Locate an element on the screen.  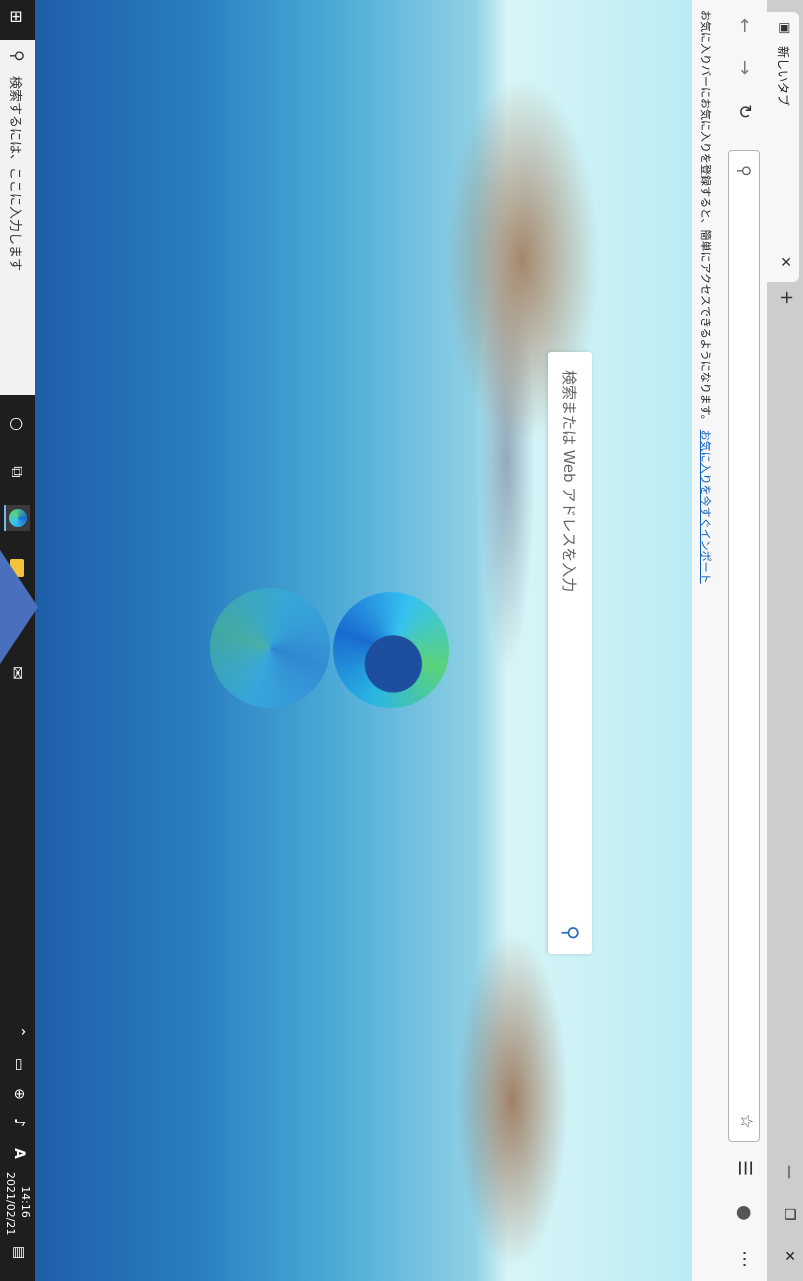
favorites-message-text: お気に入りバーにお気に入りを登録すると、簡単にアクセスできるようになります。 is located at coordinates (705, 218).